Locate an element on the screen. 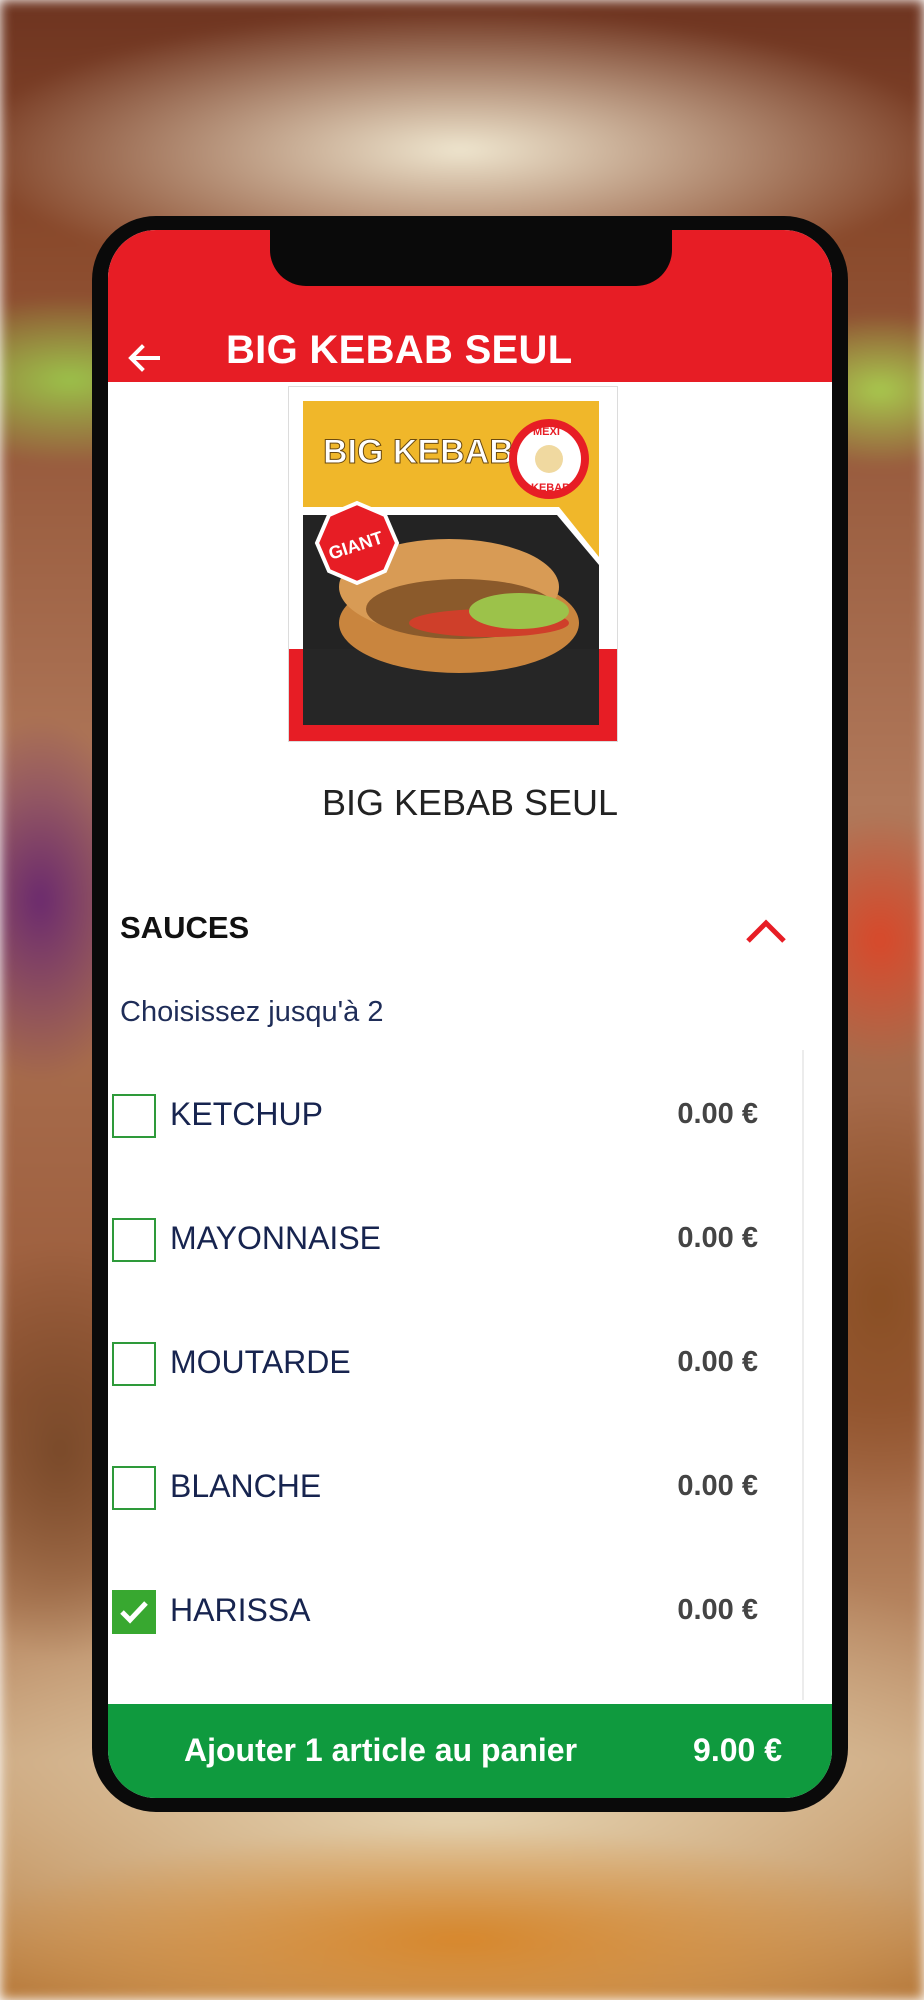  section-subtitle: Choisissez jusqu'à 2 is located at coordinates (252, 1012).